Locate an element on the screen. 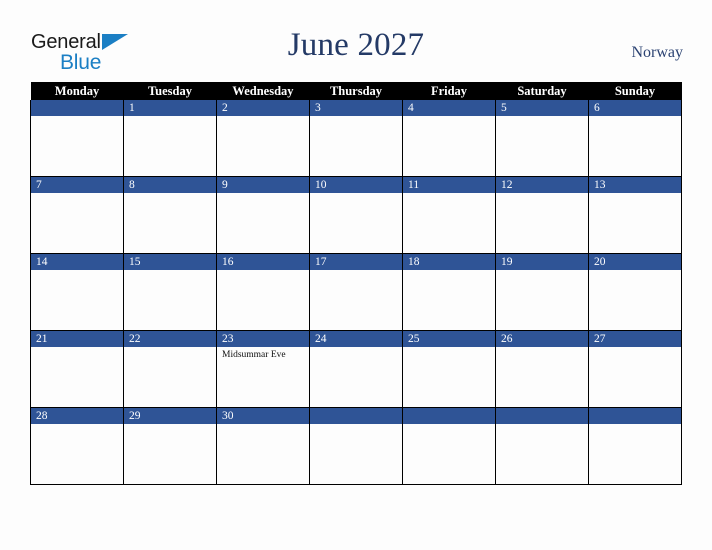 This screenshot has width=712, height=550. page-header: General Blue June 2027 Norway is located at coordinates (356, 40).